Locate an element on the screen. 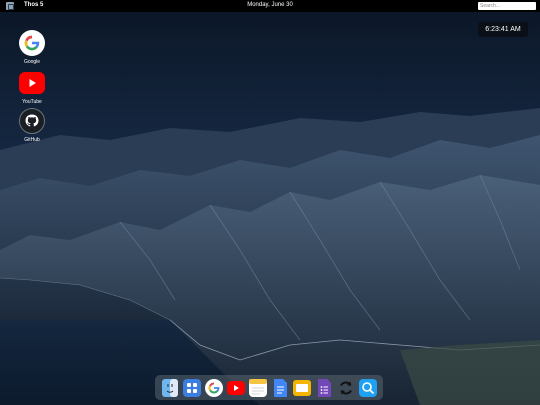  desktop-icon-github: GitHub is located at coordinates (32, 125).